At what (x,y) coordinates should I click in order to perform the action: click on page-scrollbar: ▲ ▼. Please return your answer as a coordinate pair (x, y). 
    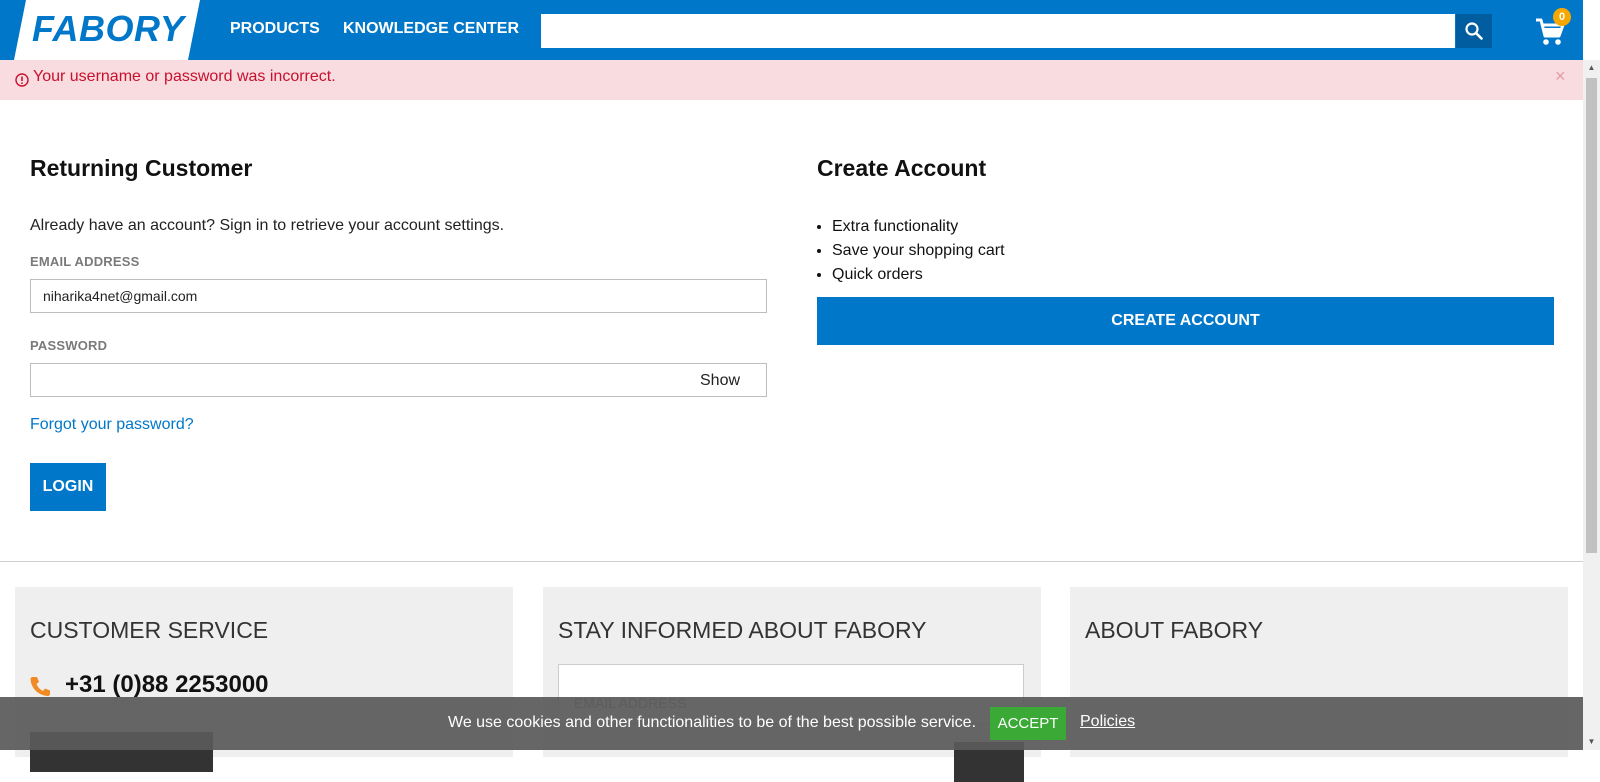
    Looking at the image, I should click on (1591, 405).